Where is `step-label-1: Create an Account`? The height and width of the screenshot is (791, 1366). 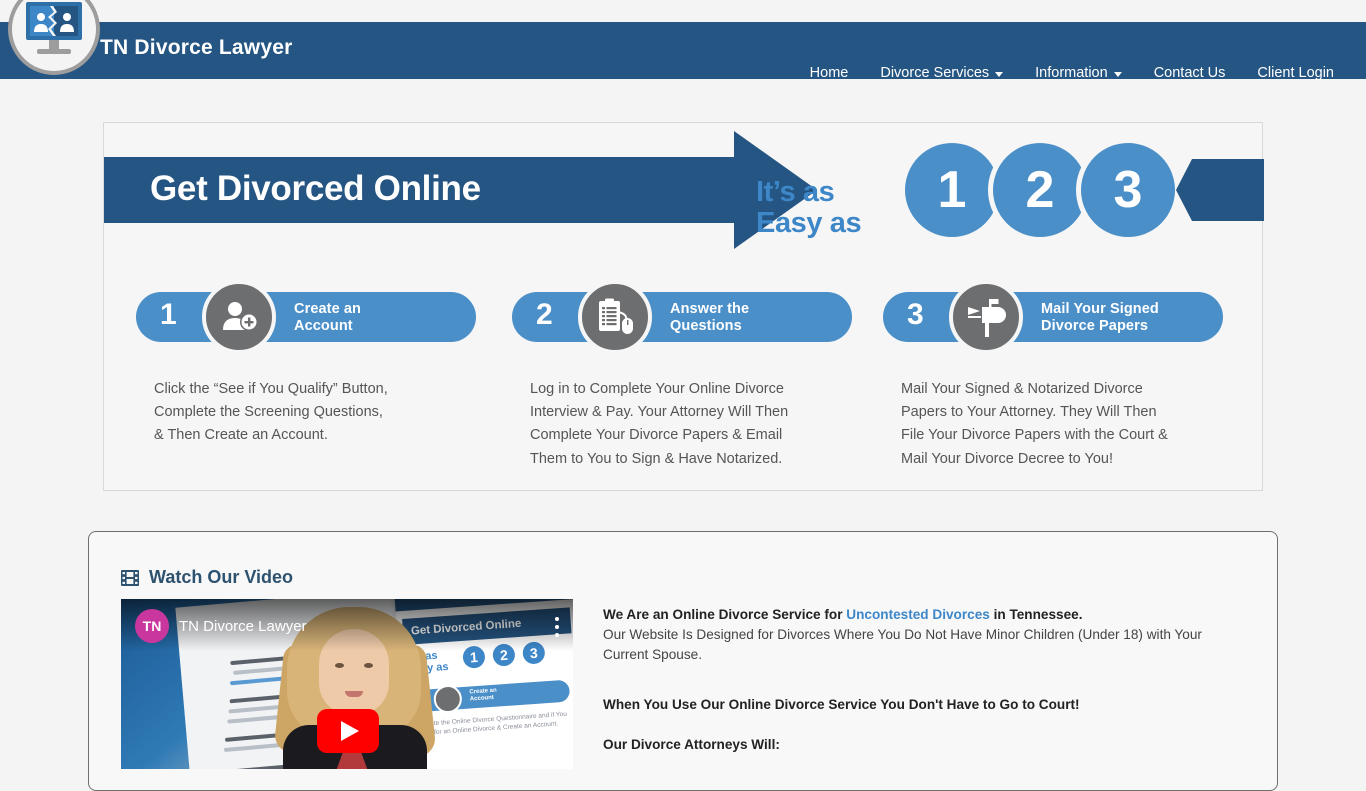 step-label-1: Create an Account is located at coordinates (327, 318).